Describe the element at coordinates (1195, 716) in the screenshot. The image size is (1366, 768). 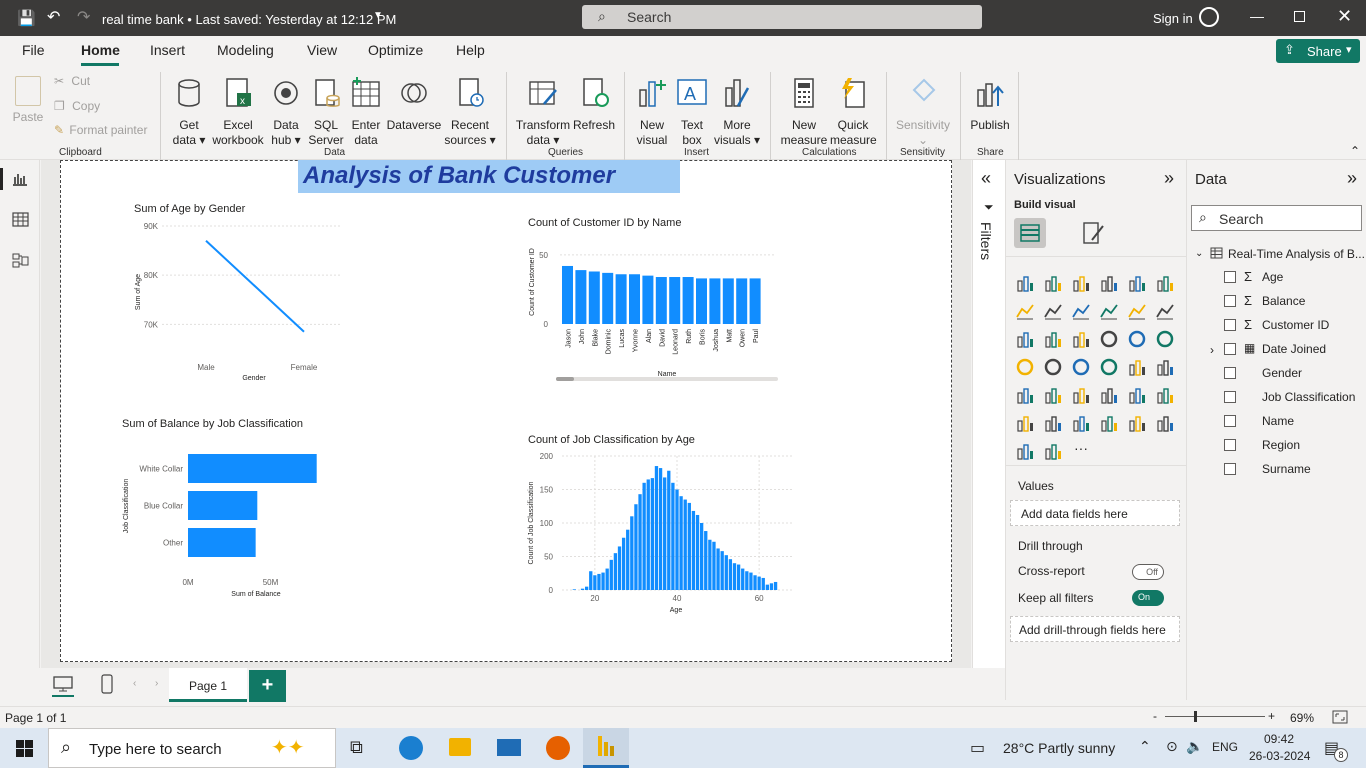
I see `zoom-slider-thumb` at that location.